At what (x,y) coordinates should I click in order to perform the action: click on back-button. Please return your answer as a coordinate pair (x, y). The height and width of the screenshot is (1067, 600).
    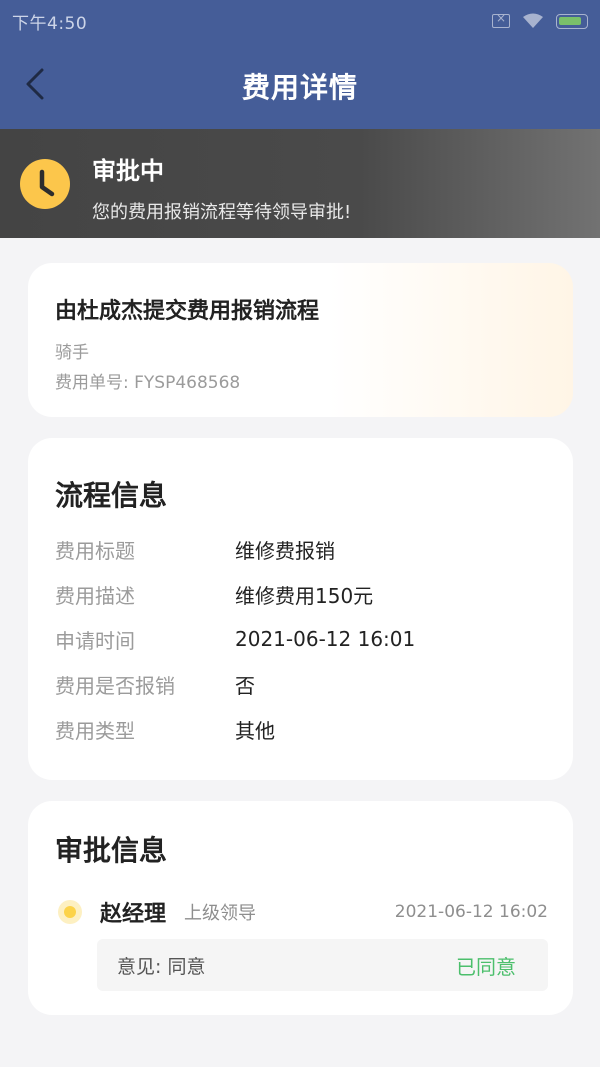
    Looking at the image, I should click on (36, 84).